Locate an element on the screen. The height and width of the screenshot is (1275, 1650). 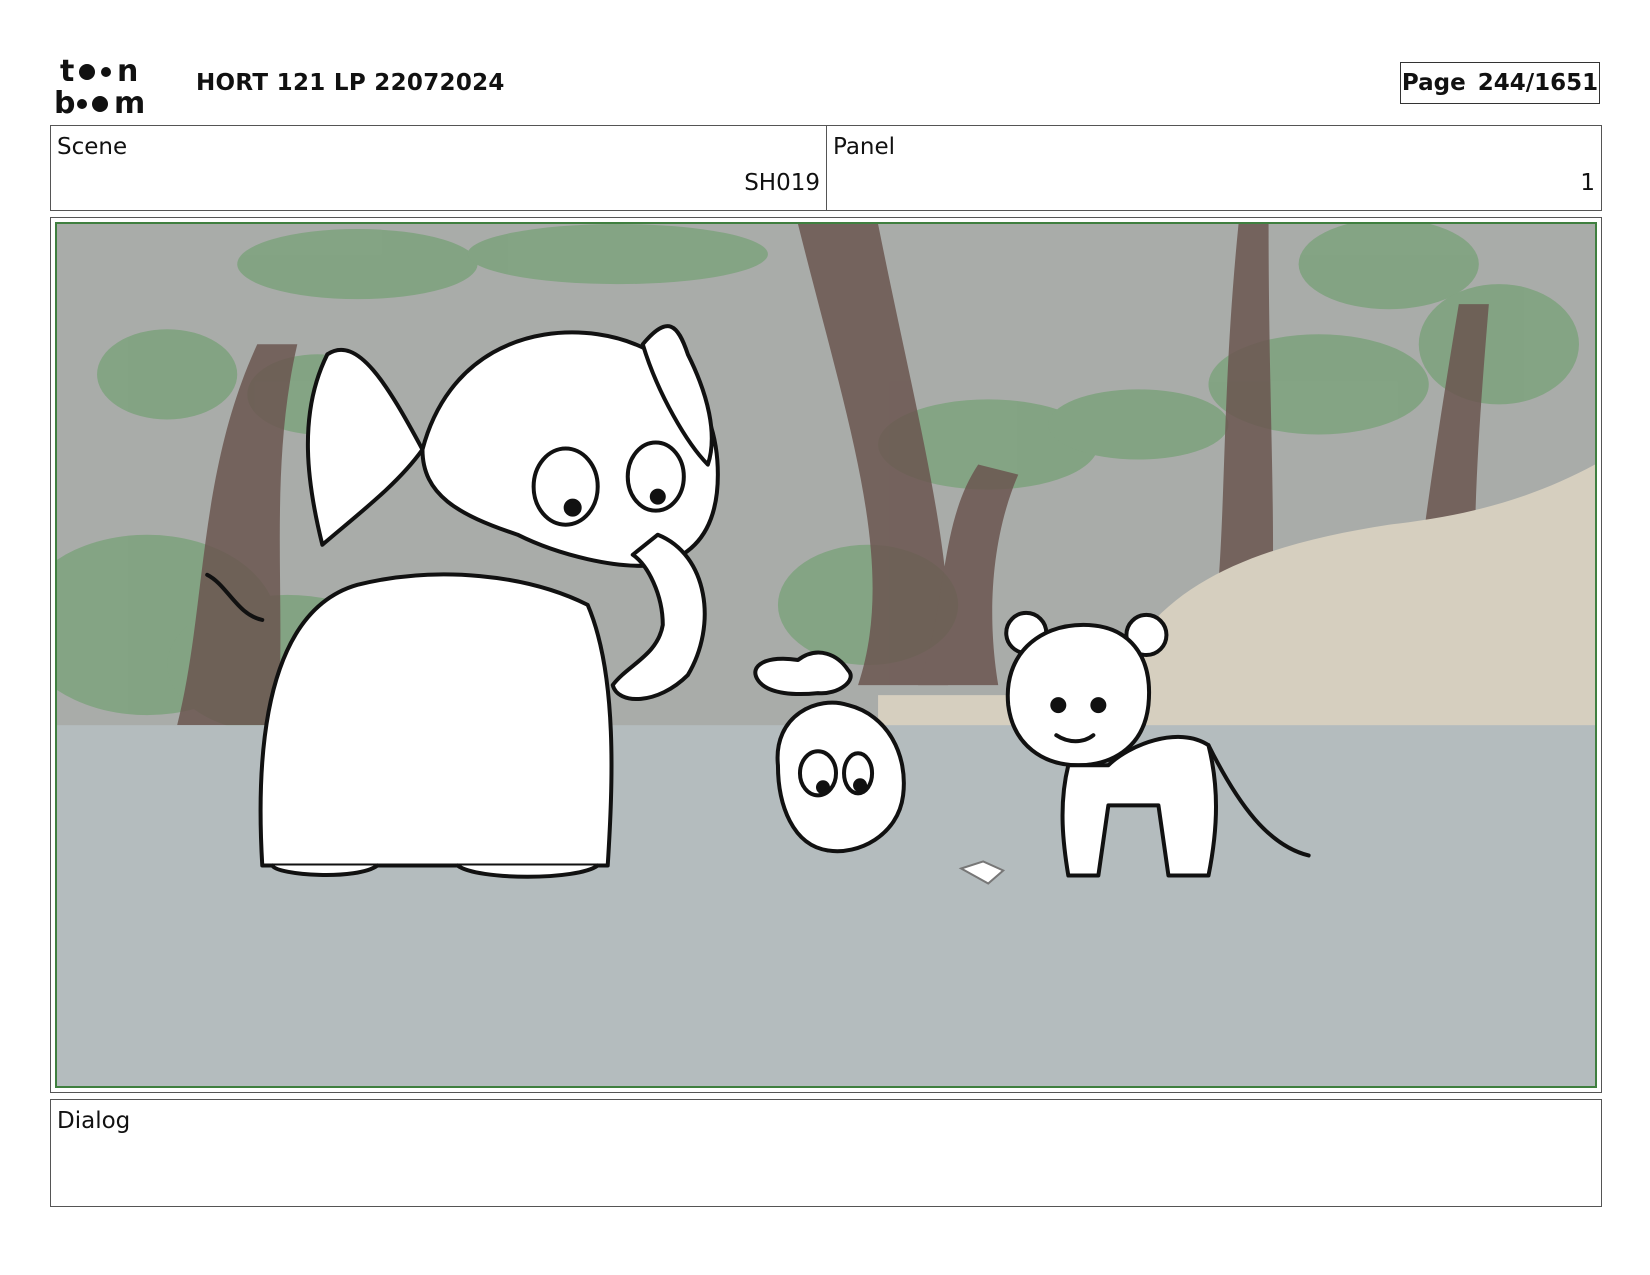
page-indicator: Page 244/1651 is located at coordinates (1500, 83).